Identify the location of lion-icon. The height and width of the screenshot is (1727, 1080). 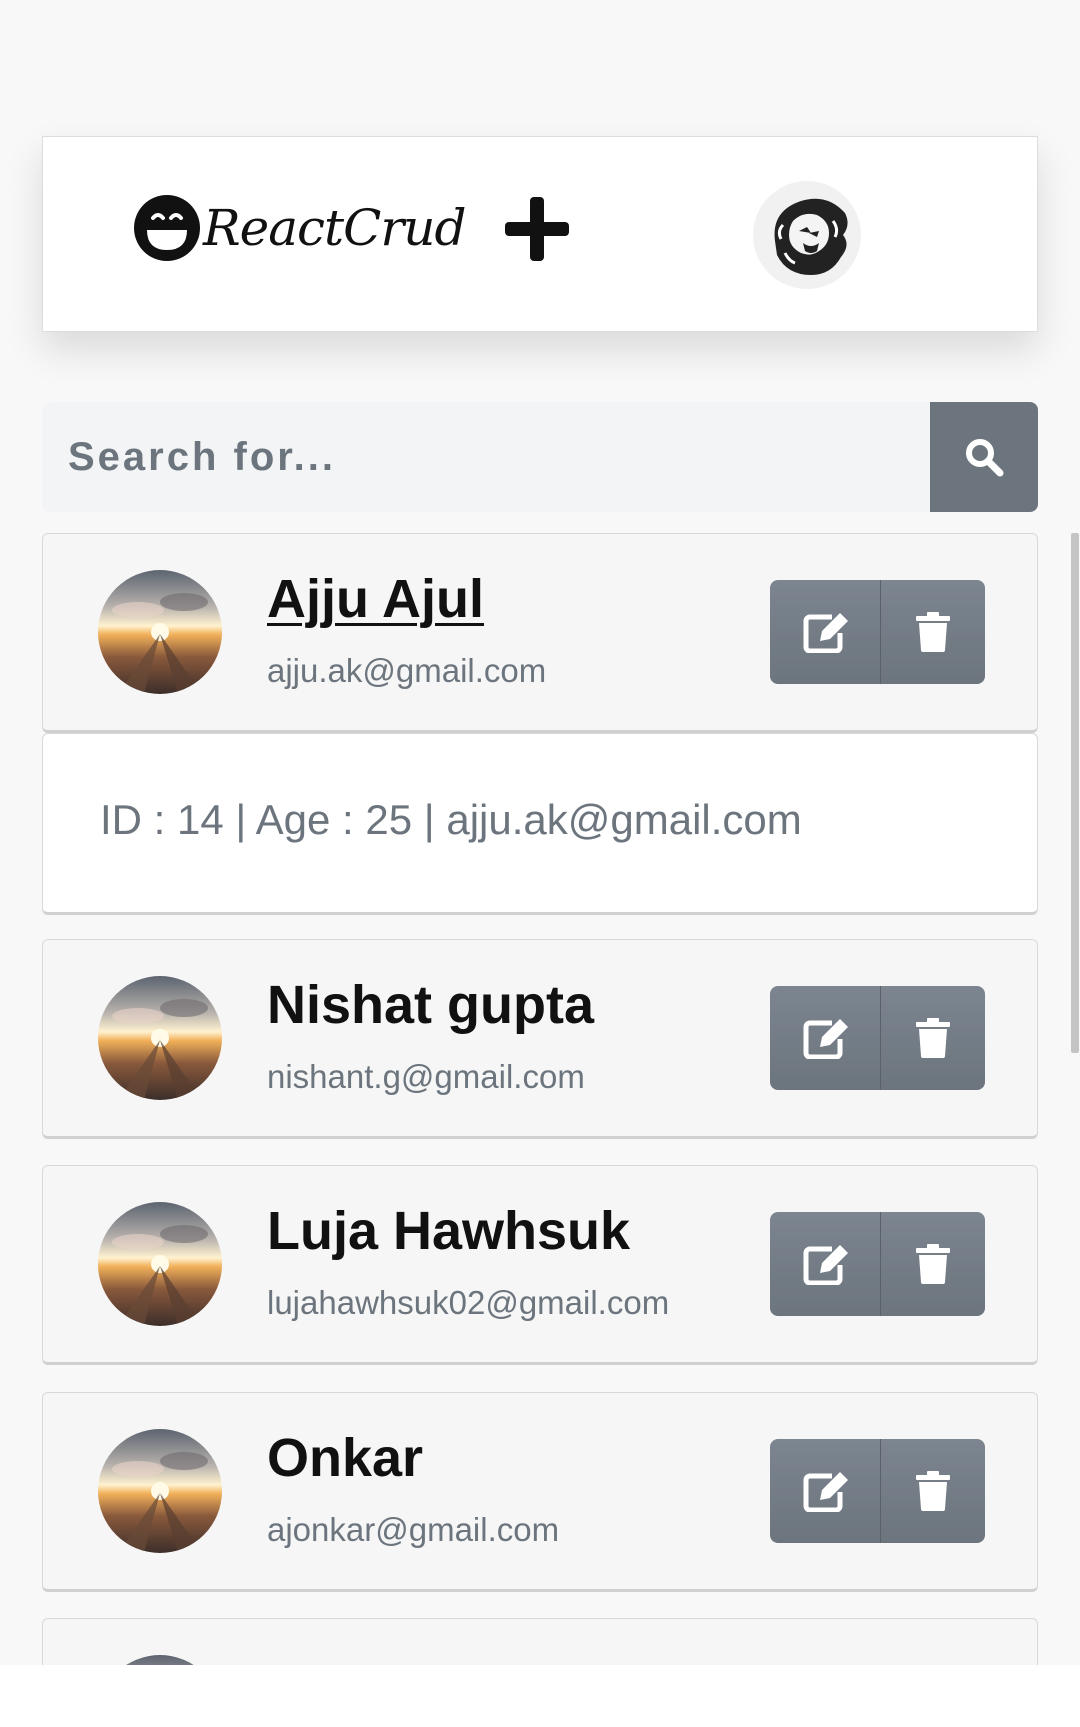
(811, 236).